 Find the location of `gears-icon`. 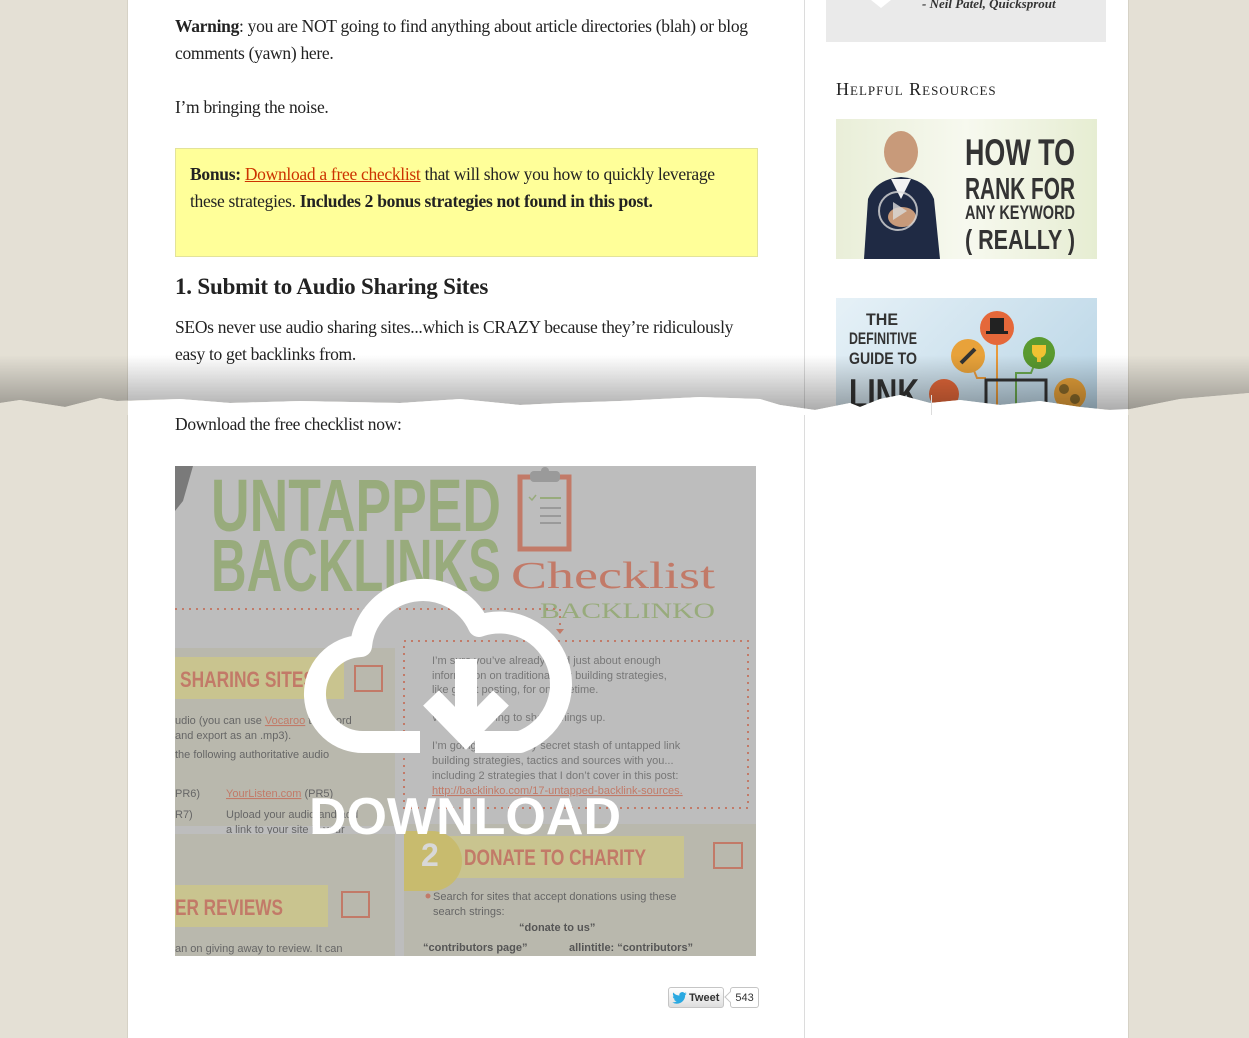

gears-icon is located at coordinates (1070, 394).